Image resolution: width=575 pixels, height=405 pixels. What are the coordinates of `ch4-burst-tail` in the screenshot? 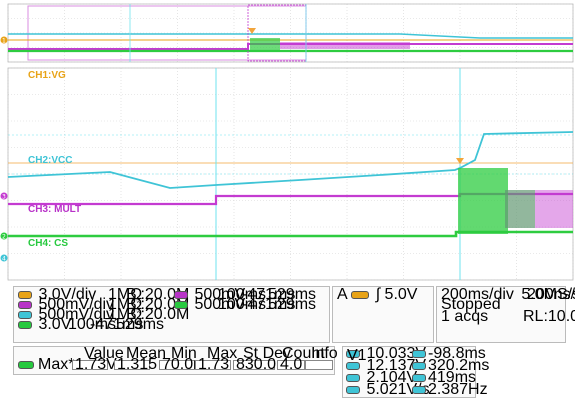 It's located at (520, 209).